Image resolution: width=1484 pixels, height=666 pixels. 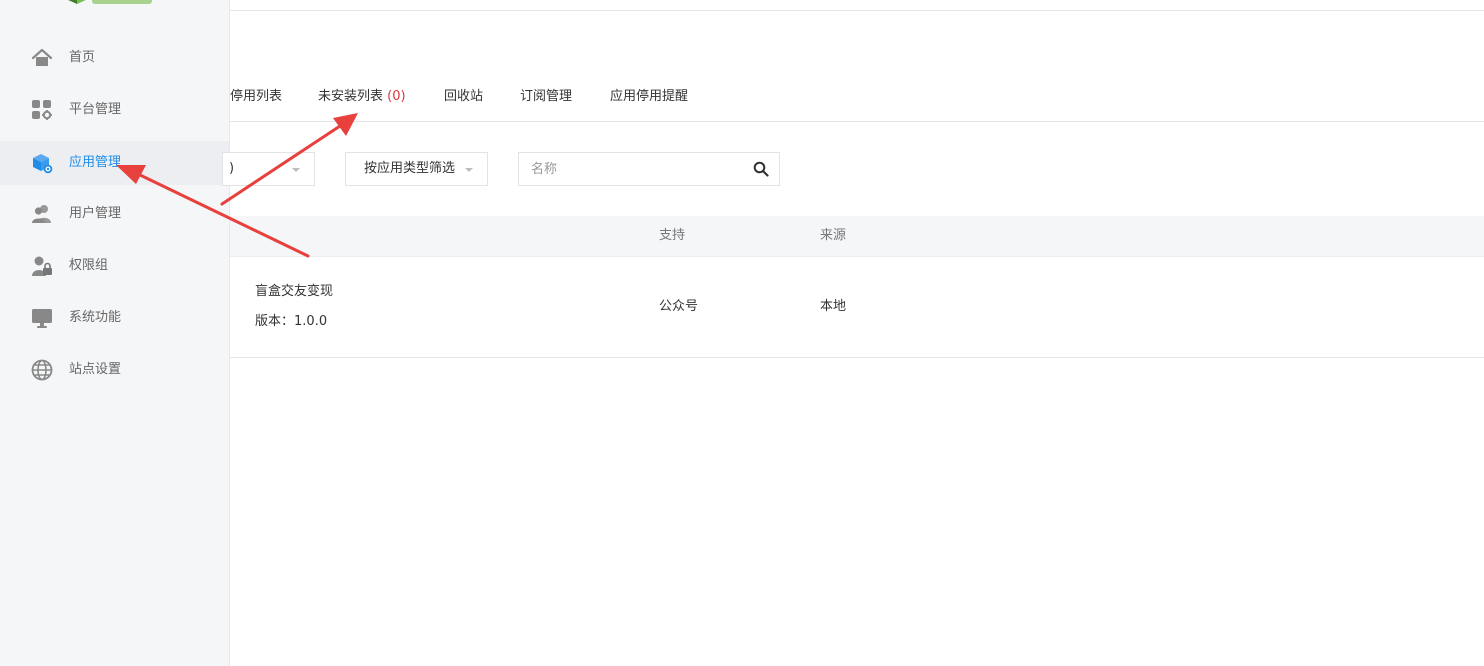 I want to click on filter-select-status: ), so click(x=268, y=169).